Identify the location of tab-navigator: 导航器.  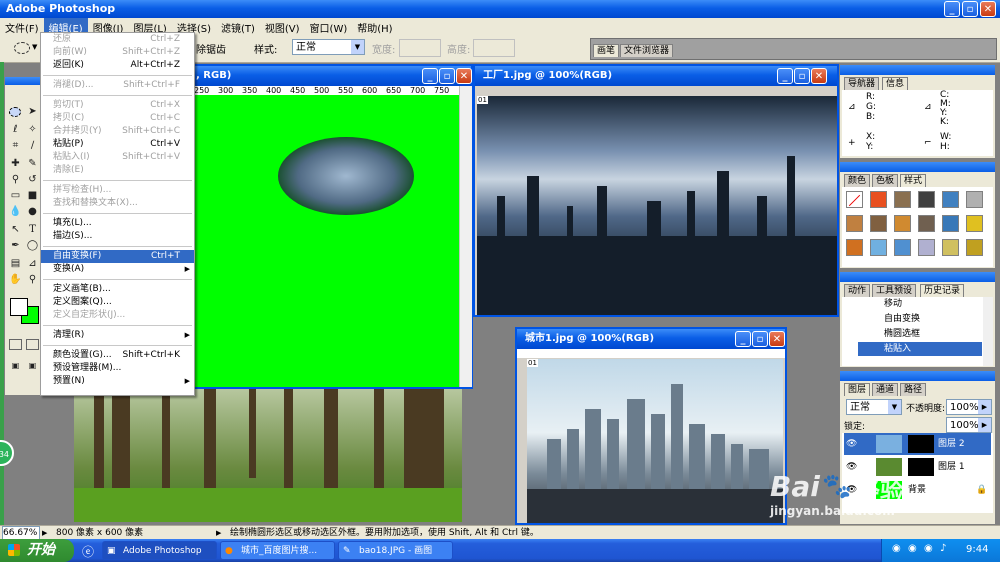
(862, 83).